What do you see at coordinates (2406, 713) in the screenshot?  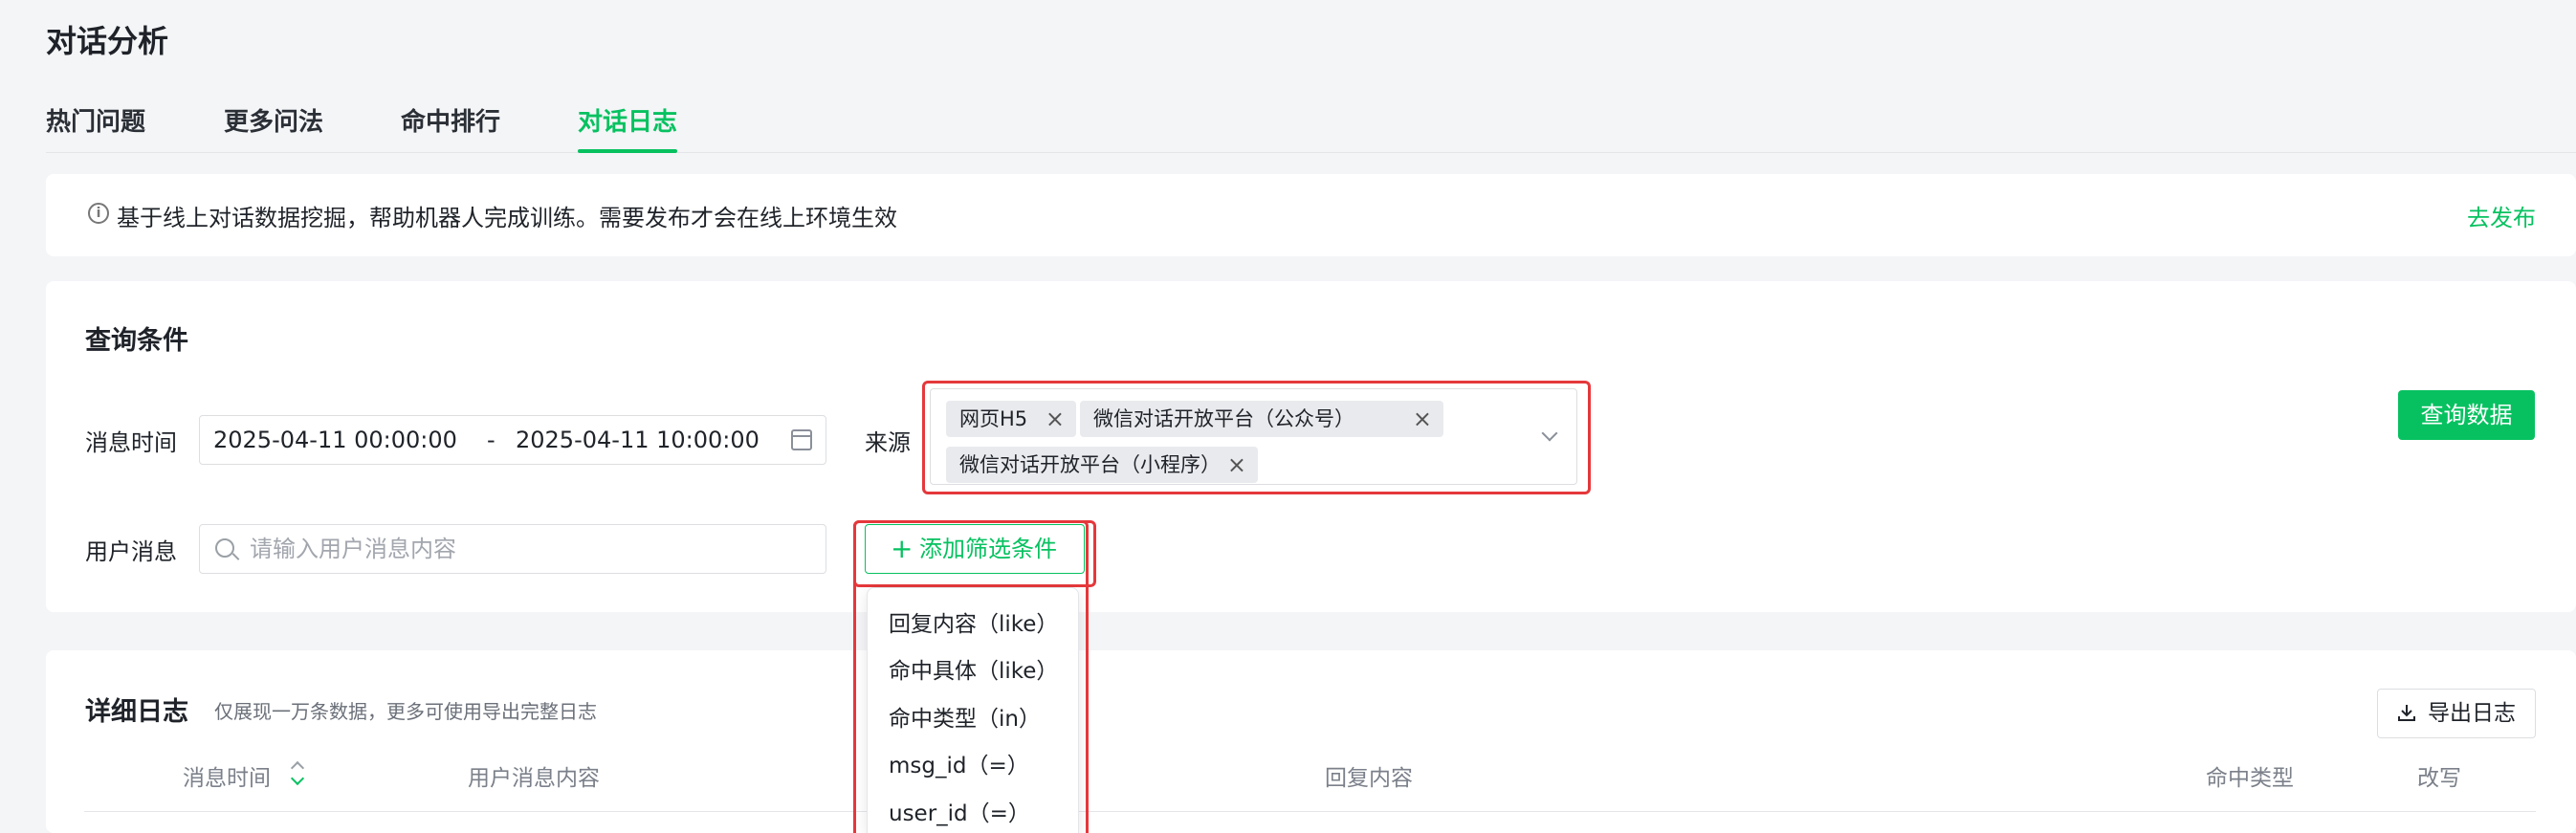 I see `download-icon` at bounding box center [2406, 713].